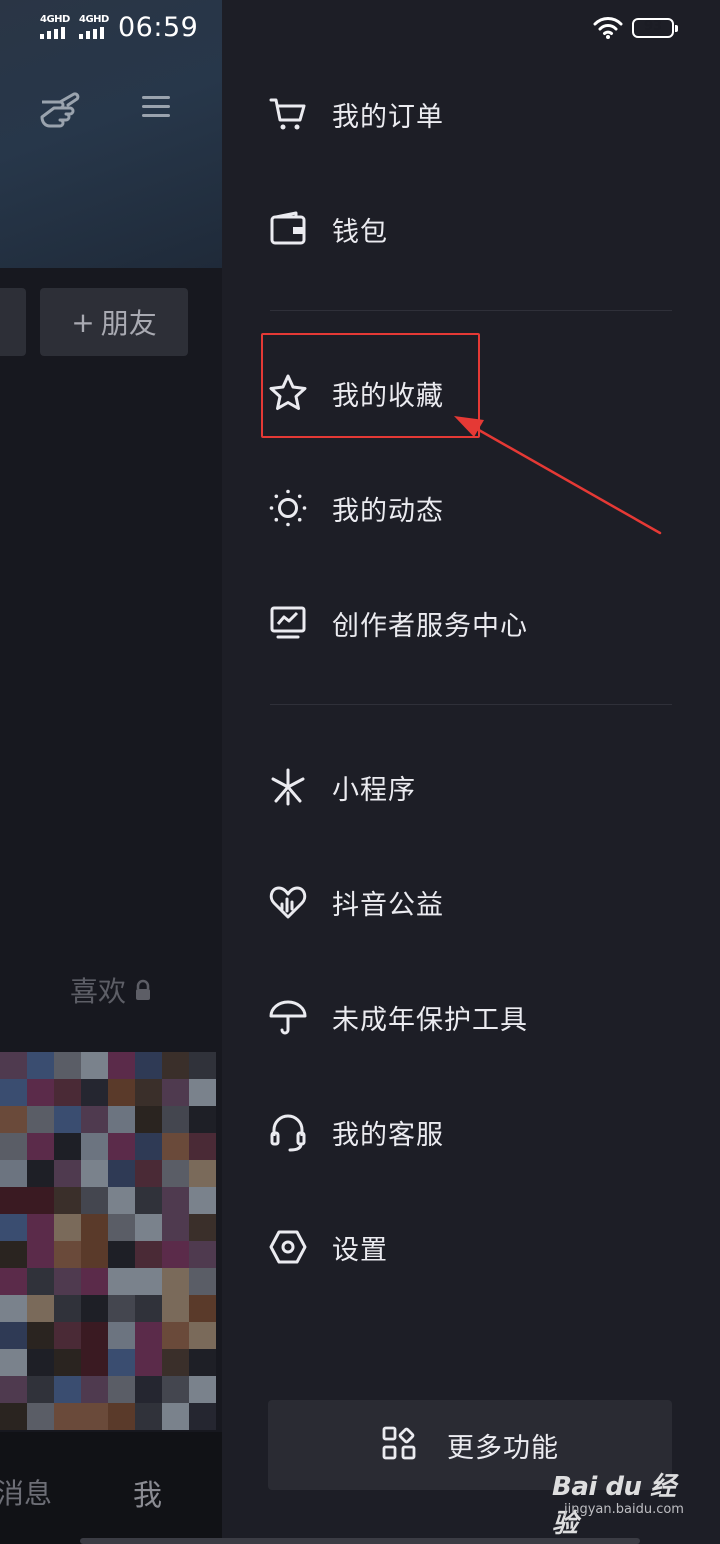 The width and height of the screenshot is (720, 1544). I want to click on network-type-label: 4GHD, so click(94, 19).